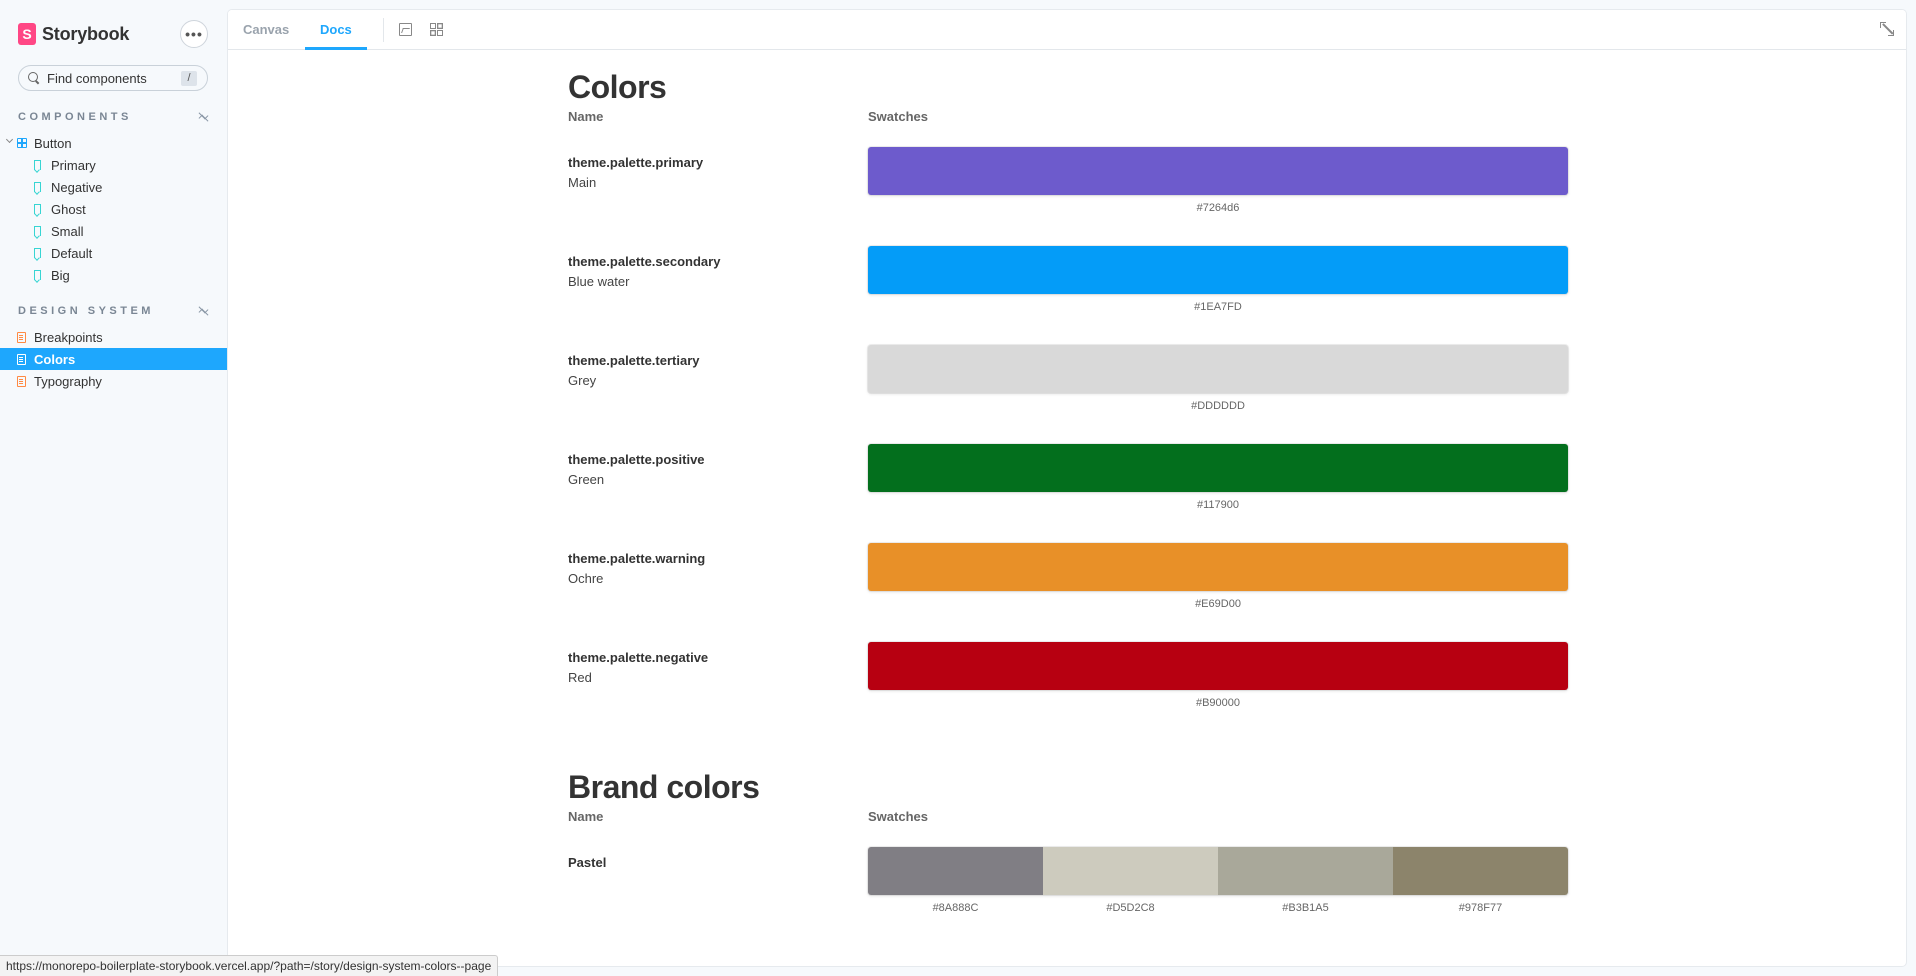 This screenshot has height=976, width=1916. I want to click on sidebar-item-button: Button, so click(114, 143).